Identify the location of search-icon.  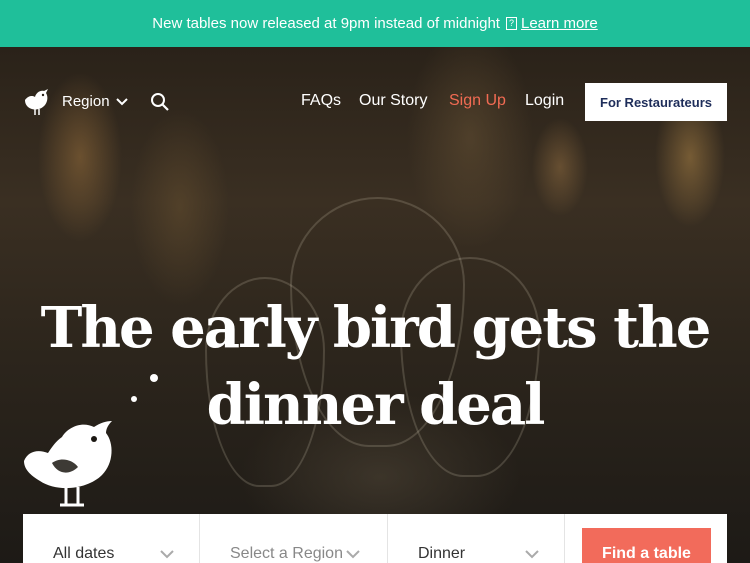
(160, 102).